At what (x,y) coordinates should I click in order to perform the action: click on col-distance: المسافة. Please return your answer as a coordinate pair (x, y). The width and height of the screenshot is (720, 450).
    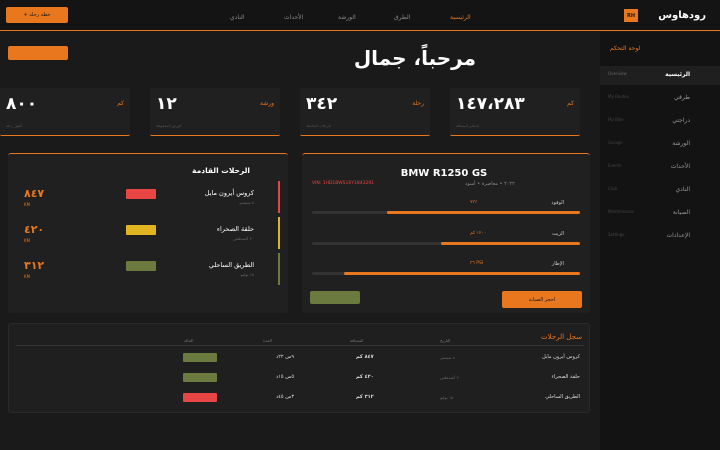
    Looking at the image, I should click on (357, 340).